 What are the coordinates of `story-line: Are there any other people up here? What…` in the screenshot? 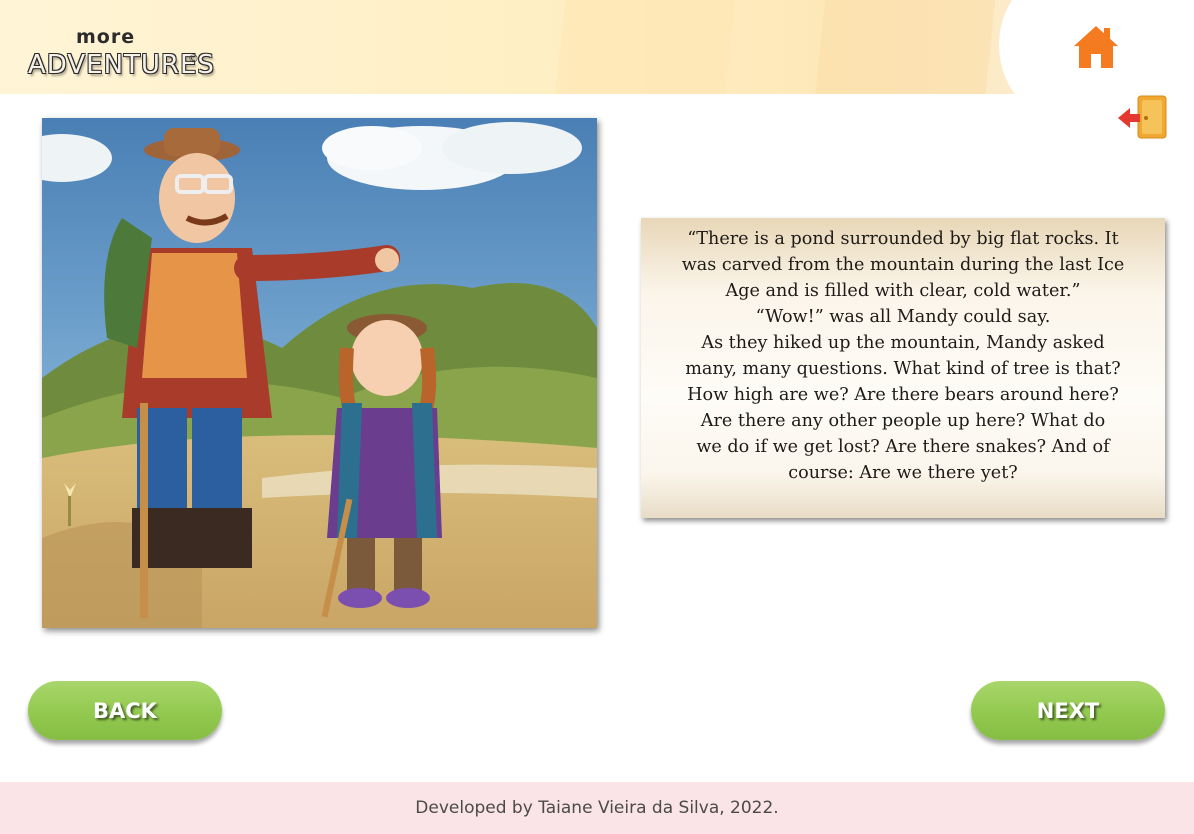 It's located at (903, 421).